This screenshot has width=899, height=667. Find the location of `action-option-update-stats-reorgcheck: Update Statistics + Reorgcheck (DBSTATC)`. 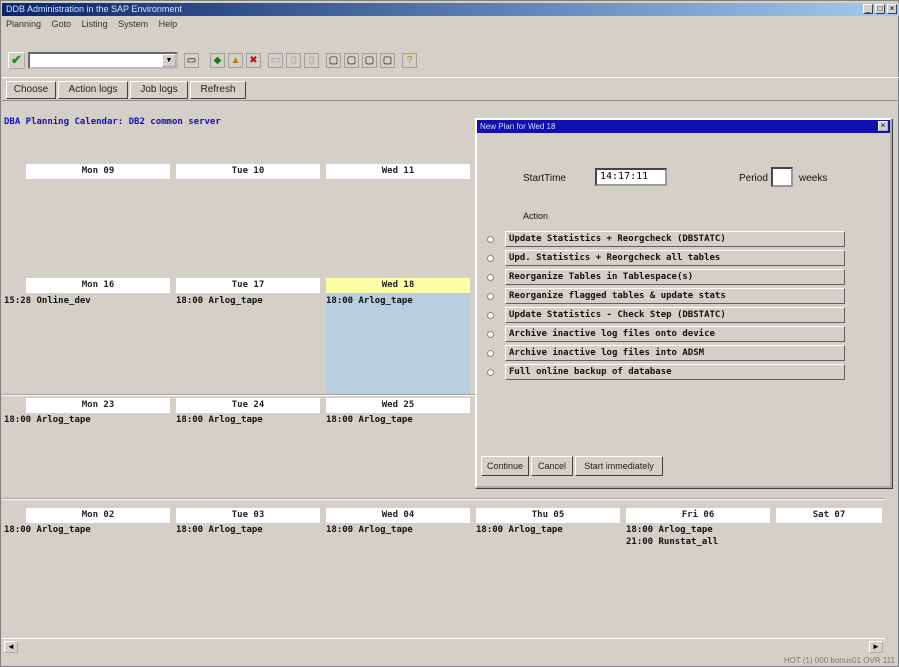

action-option-update-stats-reorgcheck: Update Statistics + Reorgcheck (DBSTATC) is located at coordinates (675, 239).